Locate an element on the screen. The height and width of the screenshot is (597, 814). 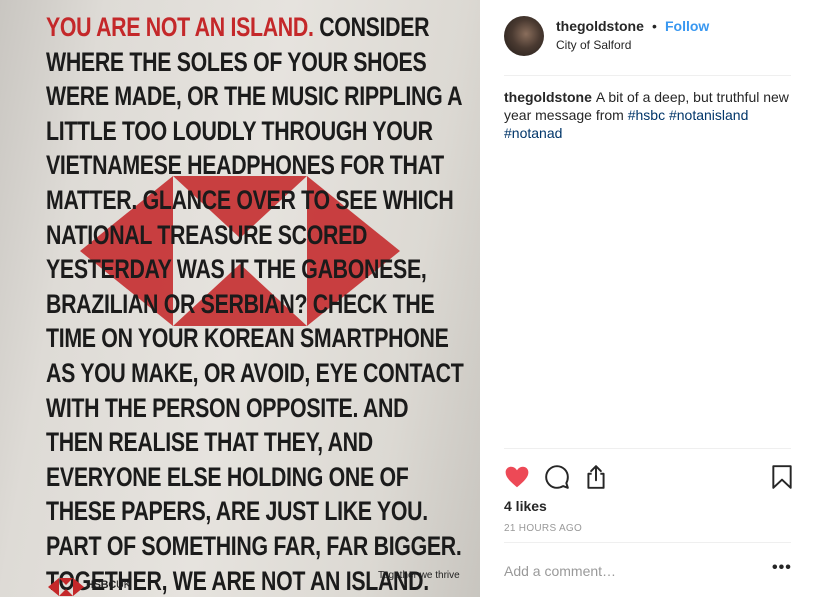
heart-icon is located at coordinates (517, 477).